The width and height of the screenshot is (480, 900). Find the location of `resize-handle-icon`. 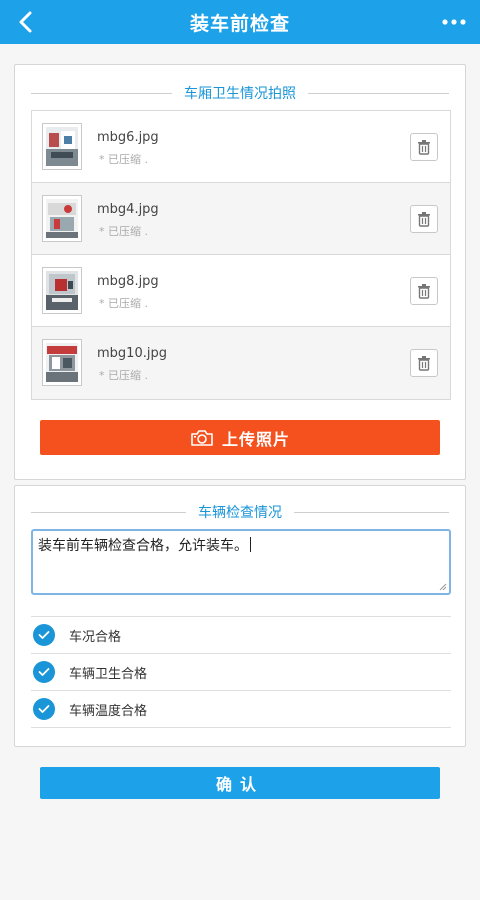

resize-handle-icon is located at coordinates (443, 587).